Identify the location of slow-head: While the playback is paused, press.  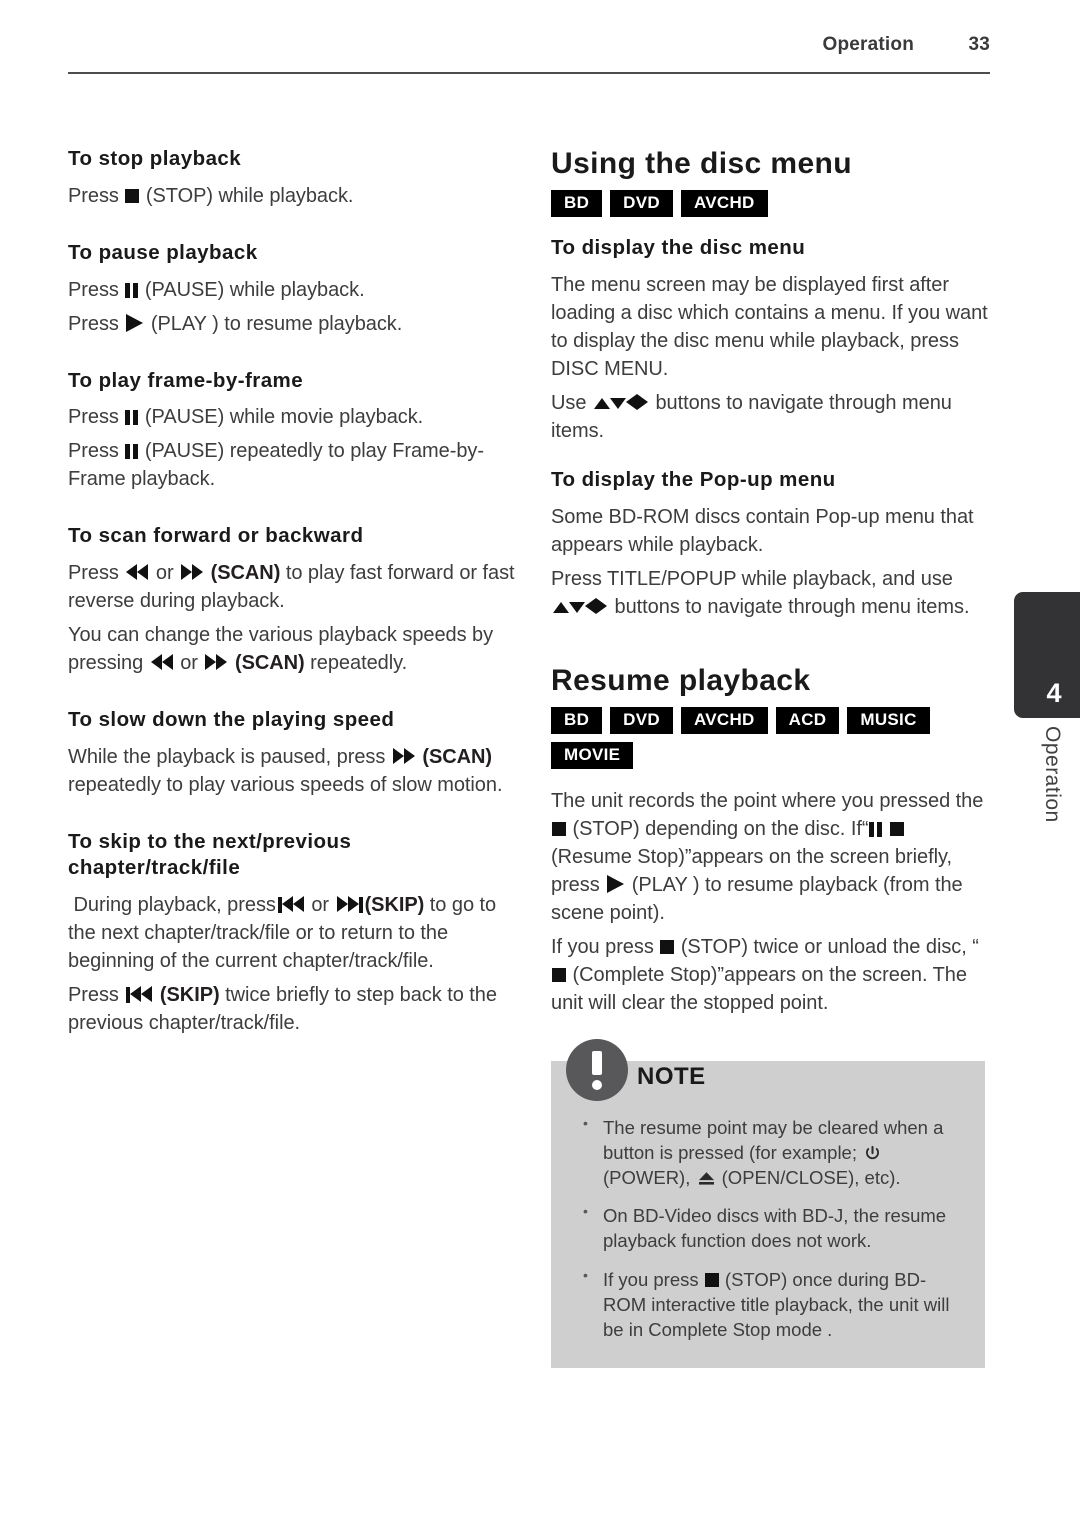
(227, 757).